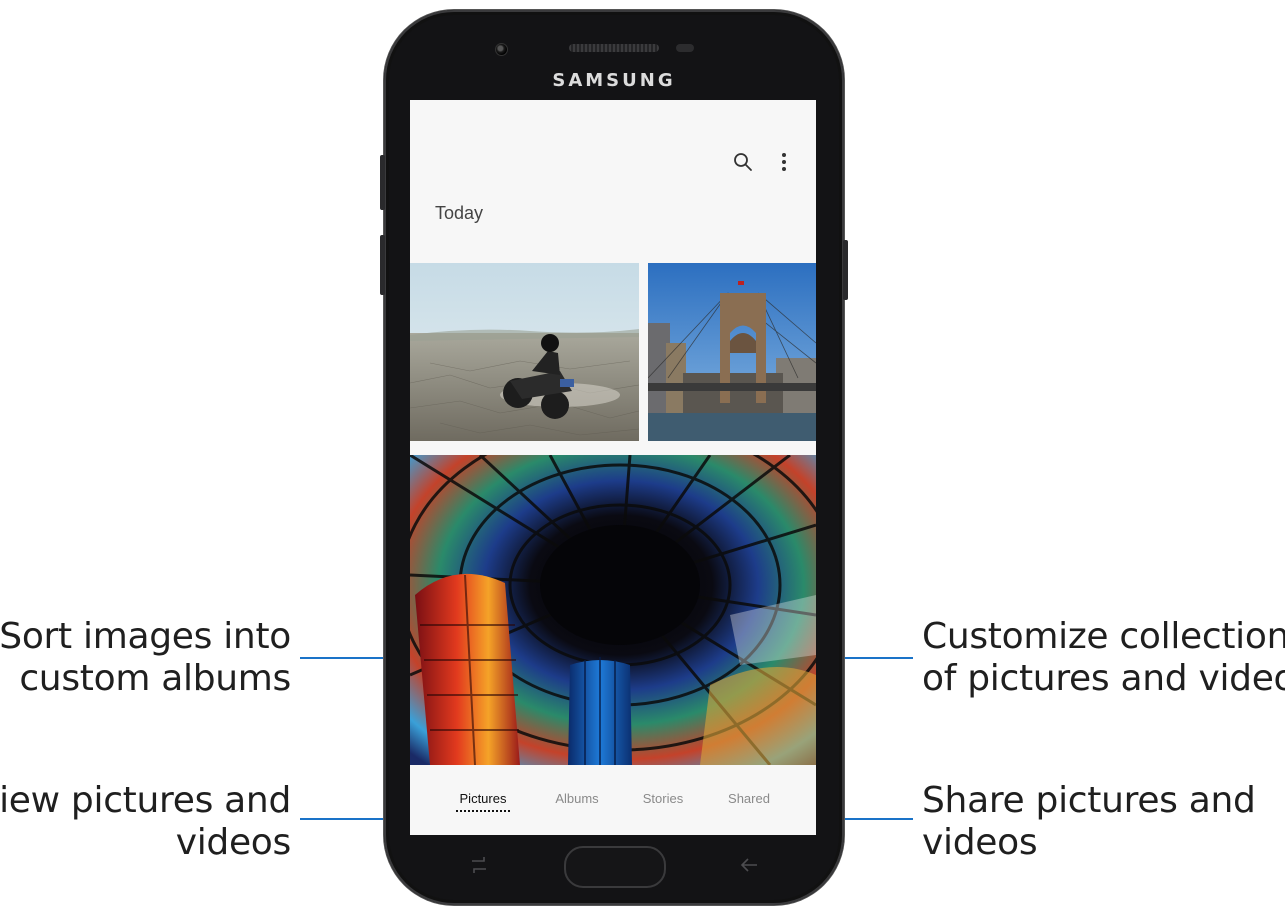  Describe the element at coordinates (614, 48) in the screenshot. I see `earpiece-speaker` at that location.